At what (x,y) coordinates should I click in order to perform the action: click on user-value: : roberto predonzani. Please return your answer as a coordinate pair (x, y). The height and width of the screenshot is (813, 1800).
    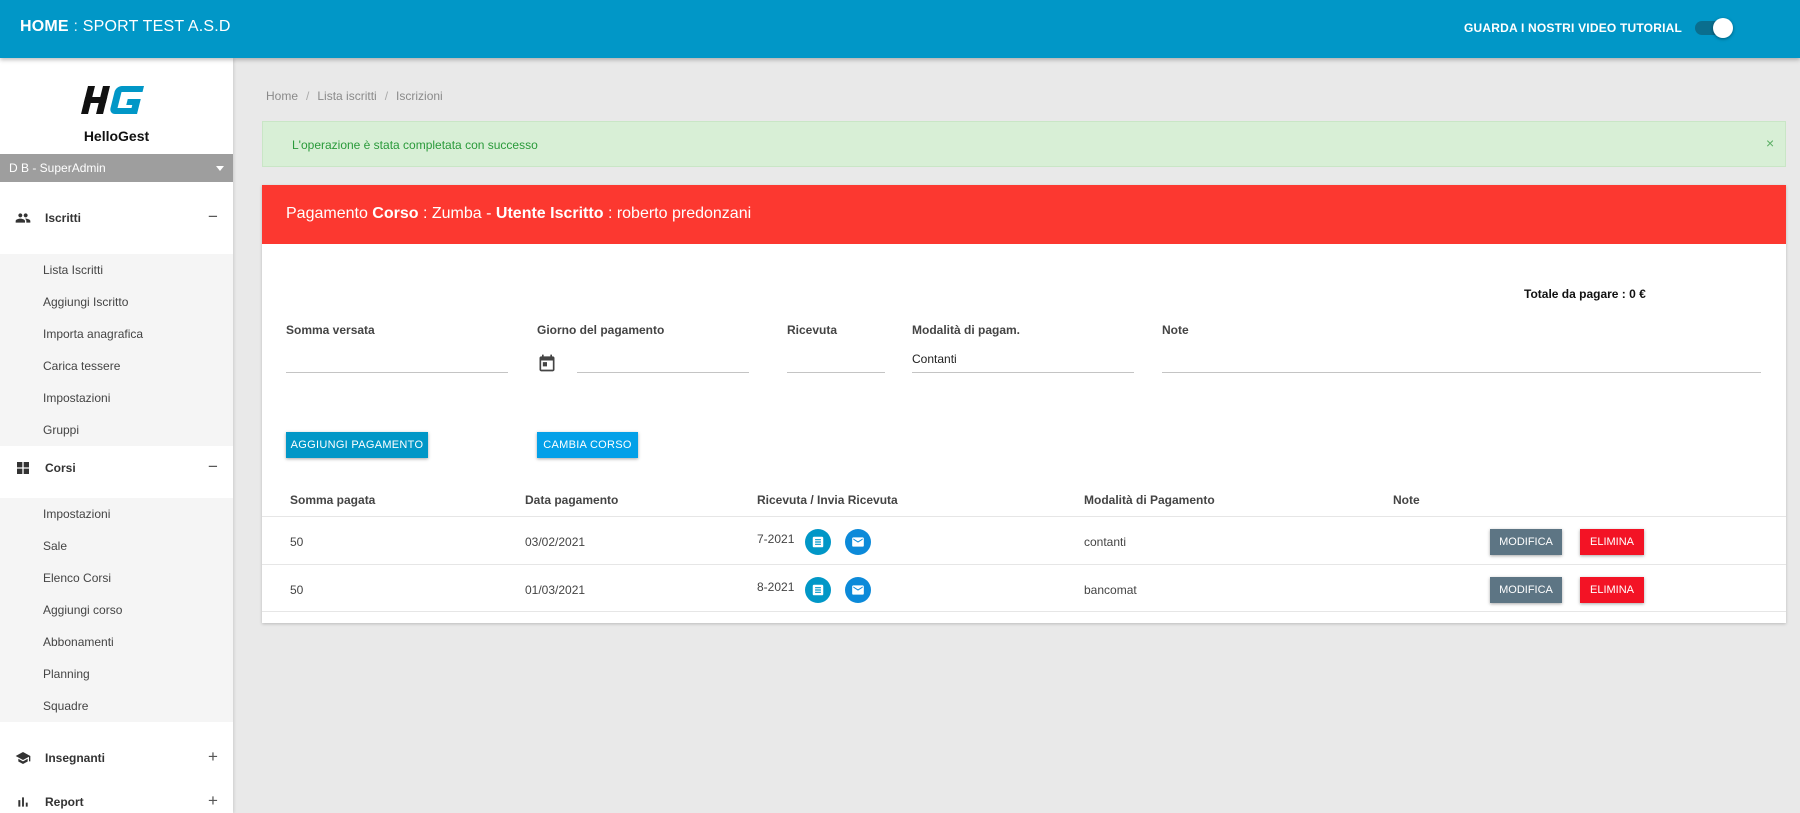
    Looking at the image, I should click on (679, 213).